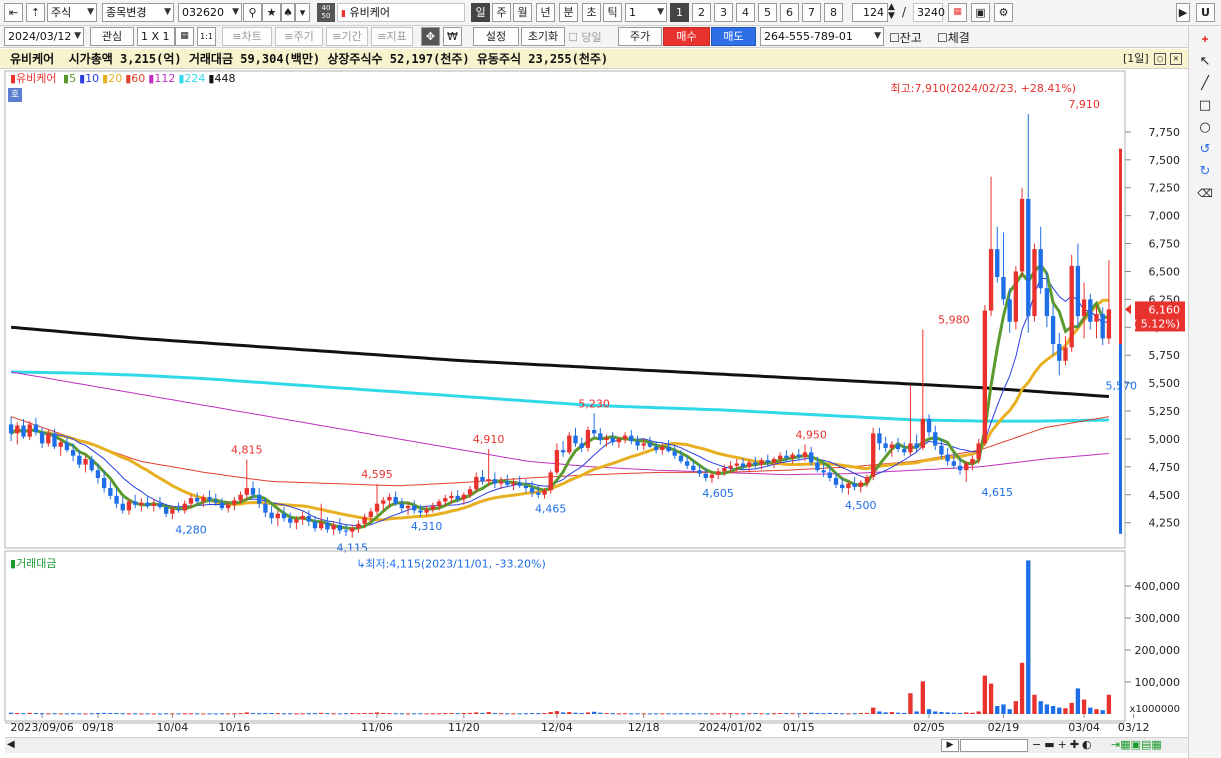 This screenshot has width=1221, height=758. Describe the element at coordinates (44, 36) in the screenshot. I see `date-input: 2024/03/12 ▼` at that location.